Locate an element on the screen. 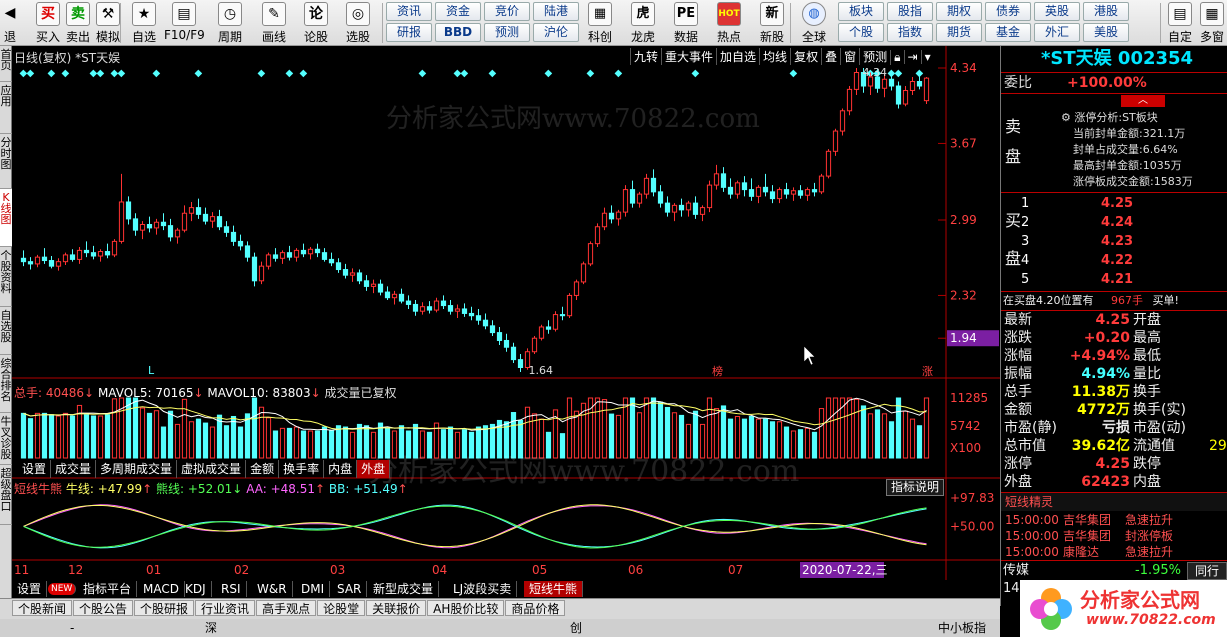 The image size is (1227, 637). indicator-tab-7: DMI is located at coordinates (313, 589).